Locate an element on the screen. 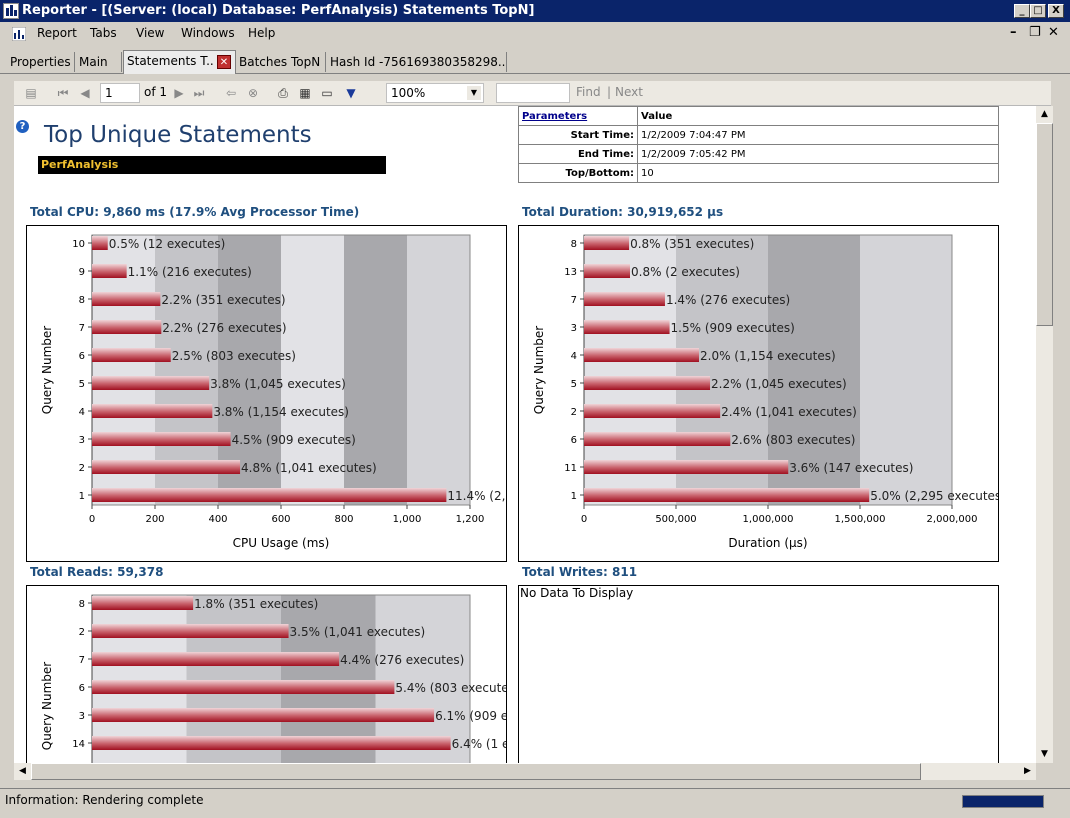  close-button: X is located at coordinates (1056, 11).